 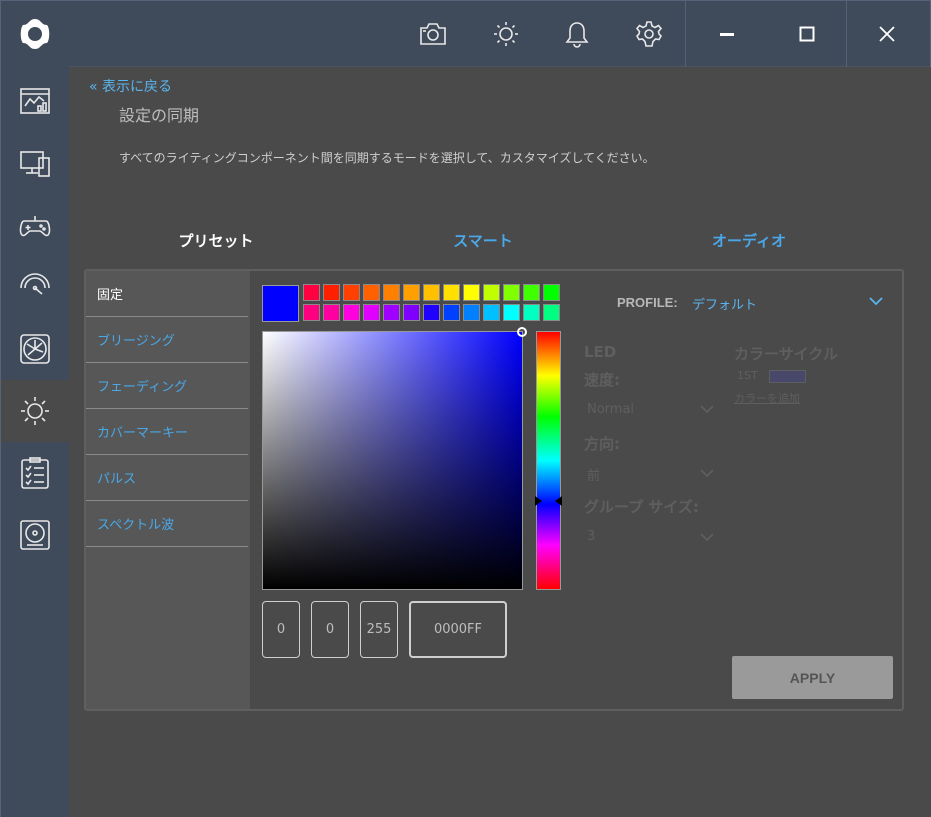 I want to click on gamepad-icon, so click(x=35, y=226).